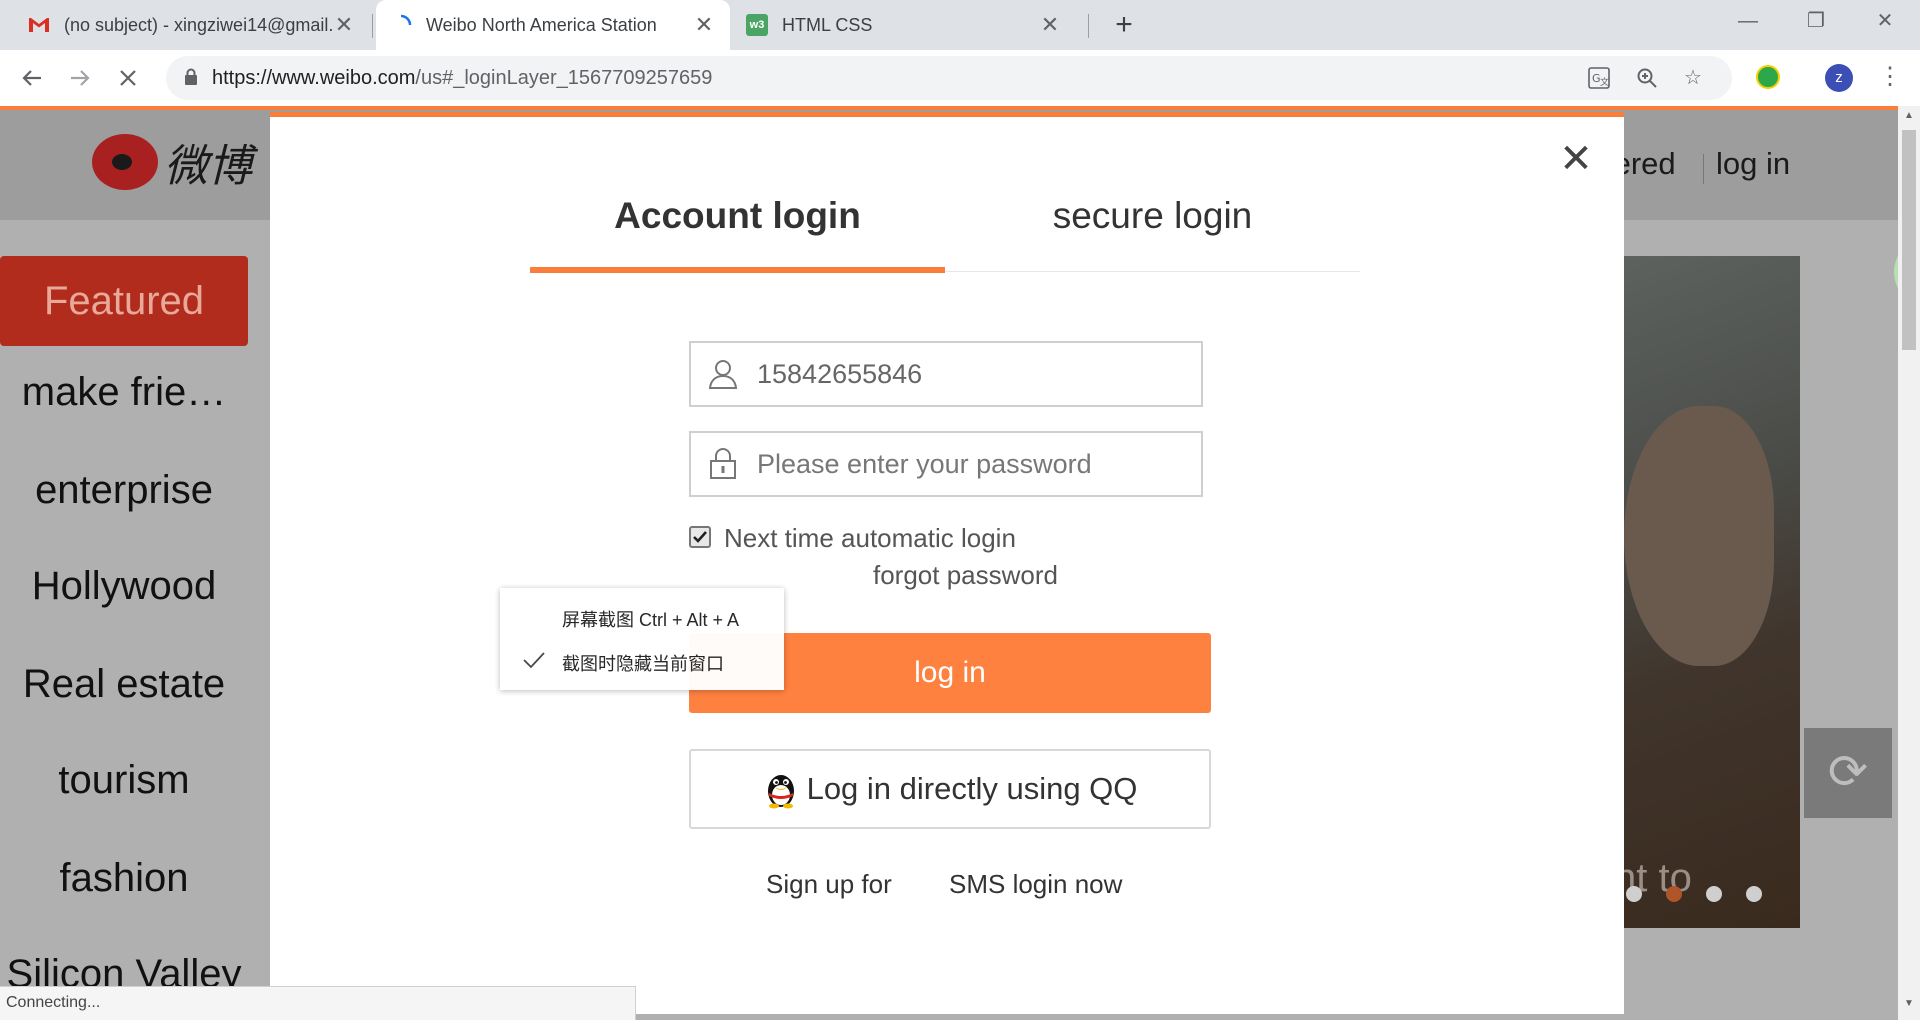 The height and width of the screenshot is (1020, 1920). What do you see at coordinates (541, 24) in the screenshot?
I see `tab-title: Weibo North America Station` at bounding box center [541, 24].